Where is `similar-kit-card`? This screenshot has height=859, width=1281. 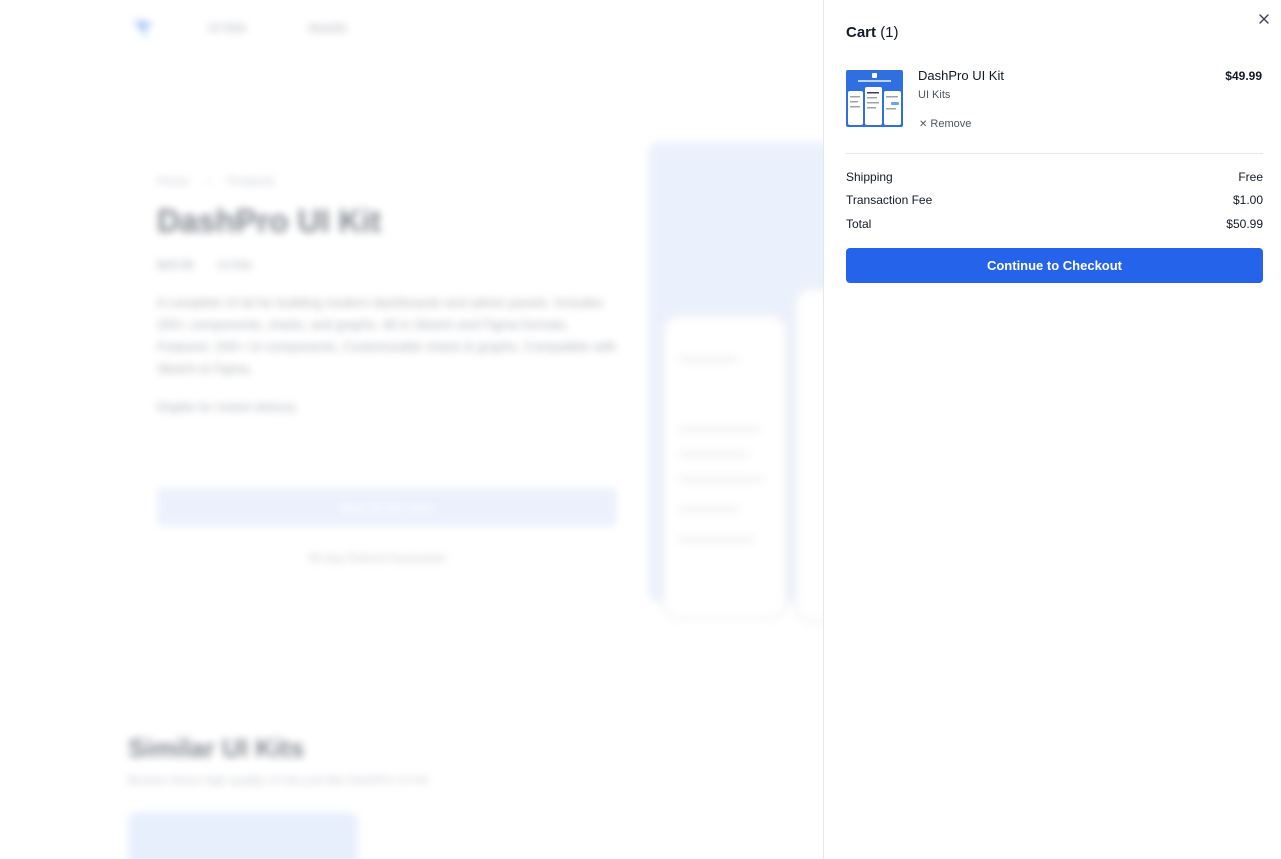
similar-kit-card is located at coordinates (243, 835).